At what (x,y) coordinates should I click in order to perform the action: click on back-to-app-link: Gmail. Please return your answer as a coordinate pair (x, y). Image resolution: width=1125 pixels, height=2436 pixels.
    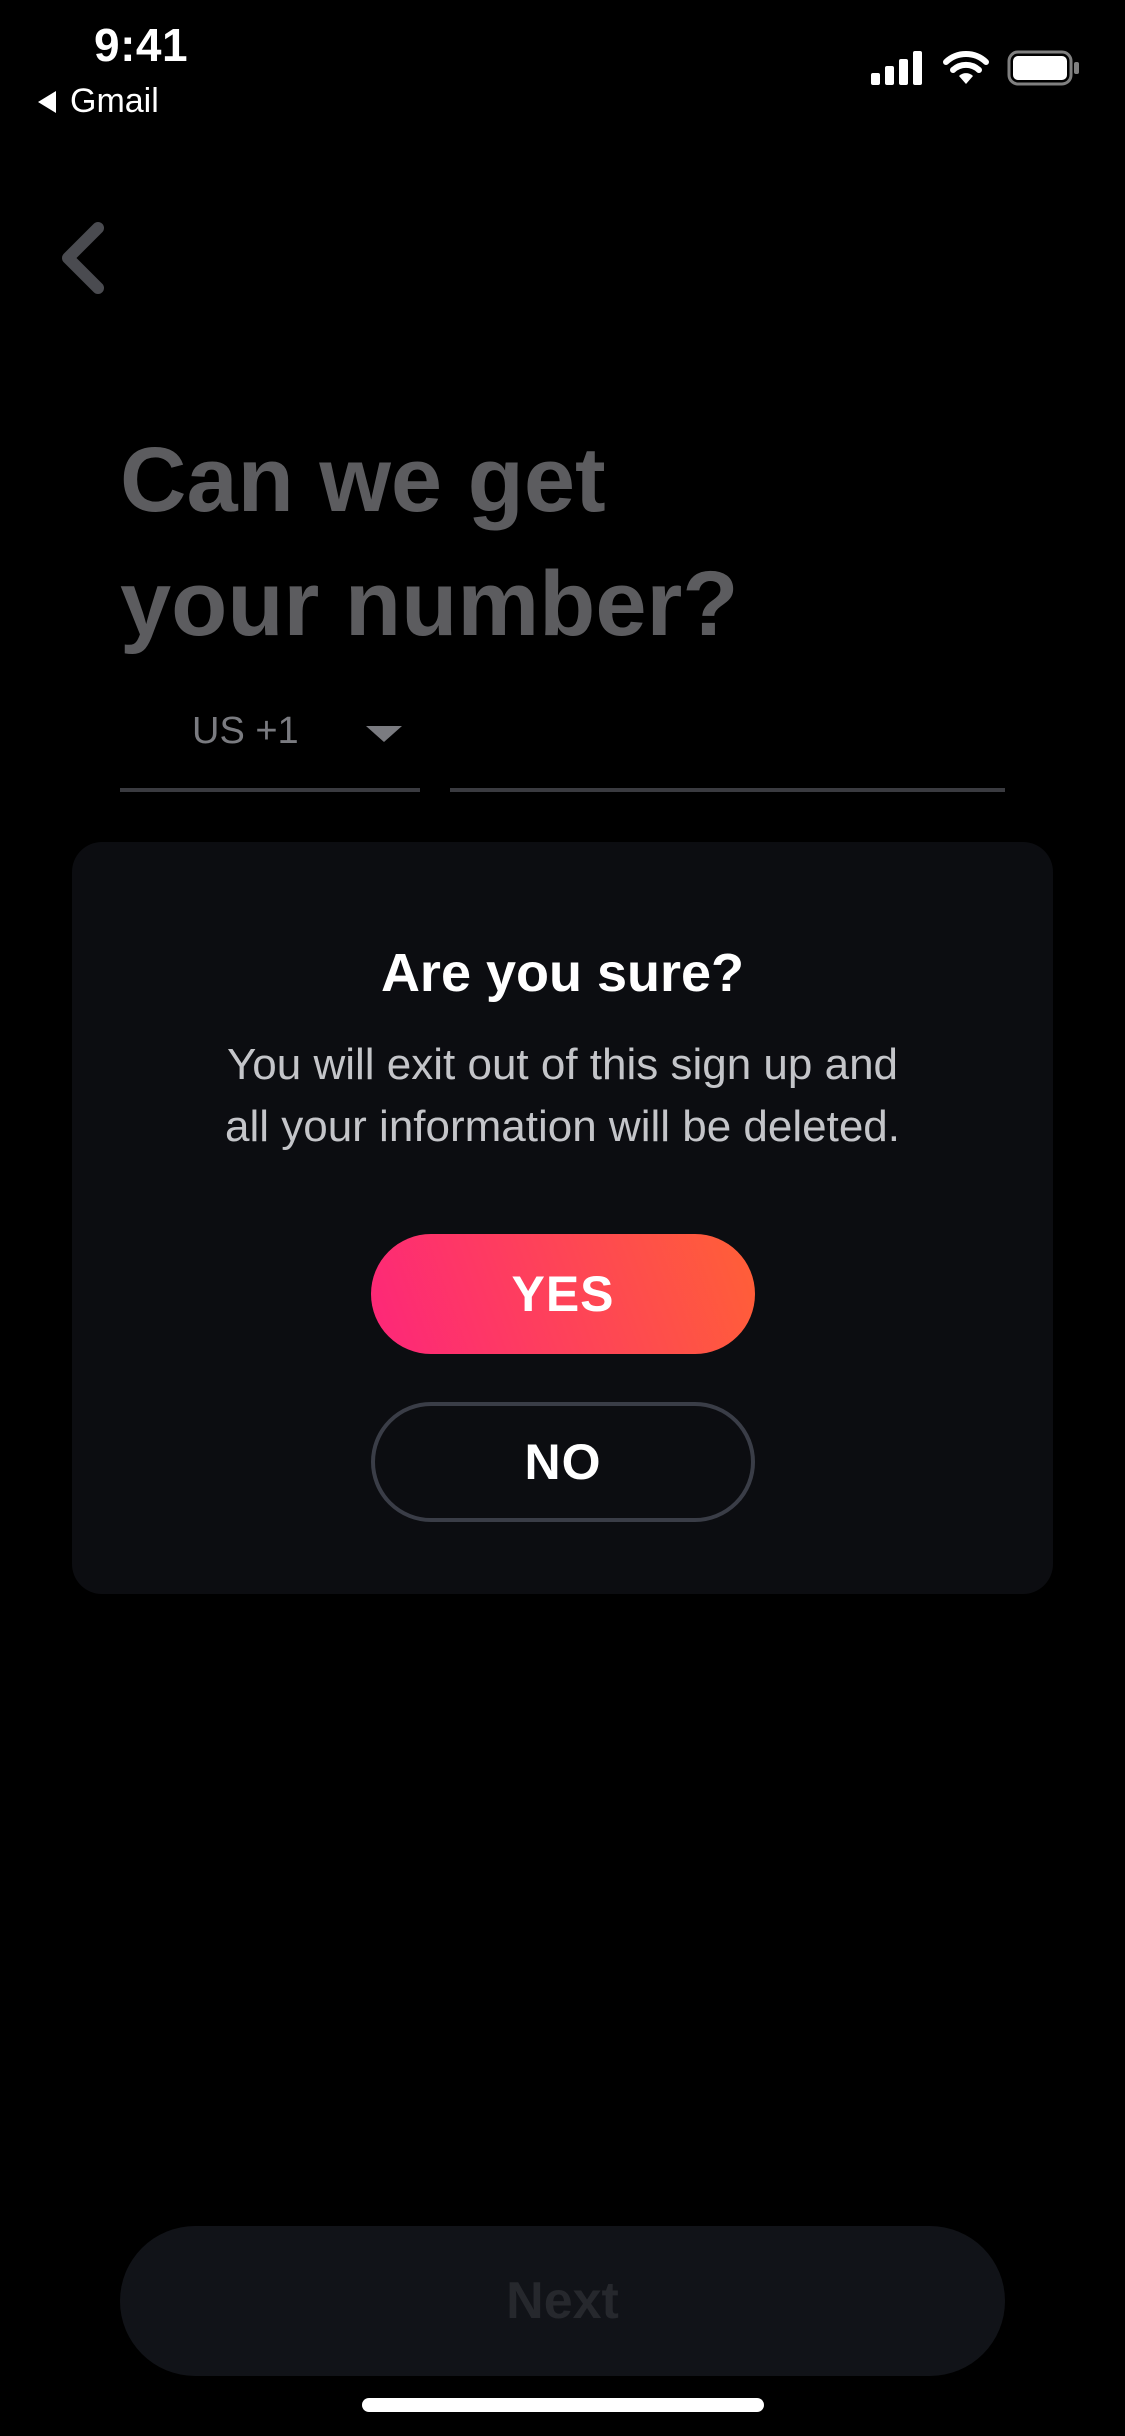
    Looking at the image, I should click on (98, 101).